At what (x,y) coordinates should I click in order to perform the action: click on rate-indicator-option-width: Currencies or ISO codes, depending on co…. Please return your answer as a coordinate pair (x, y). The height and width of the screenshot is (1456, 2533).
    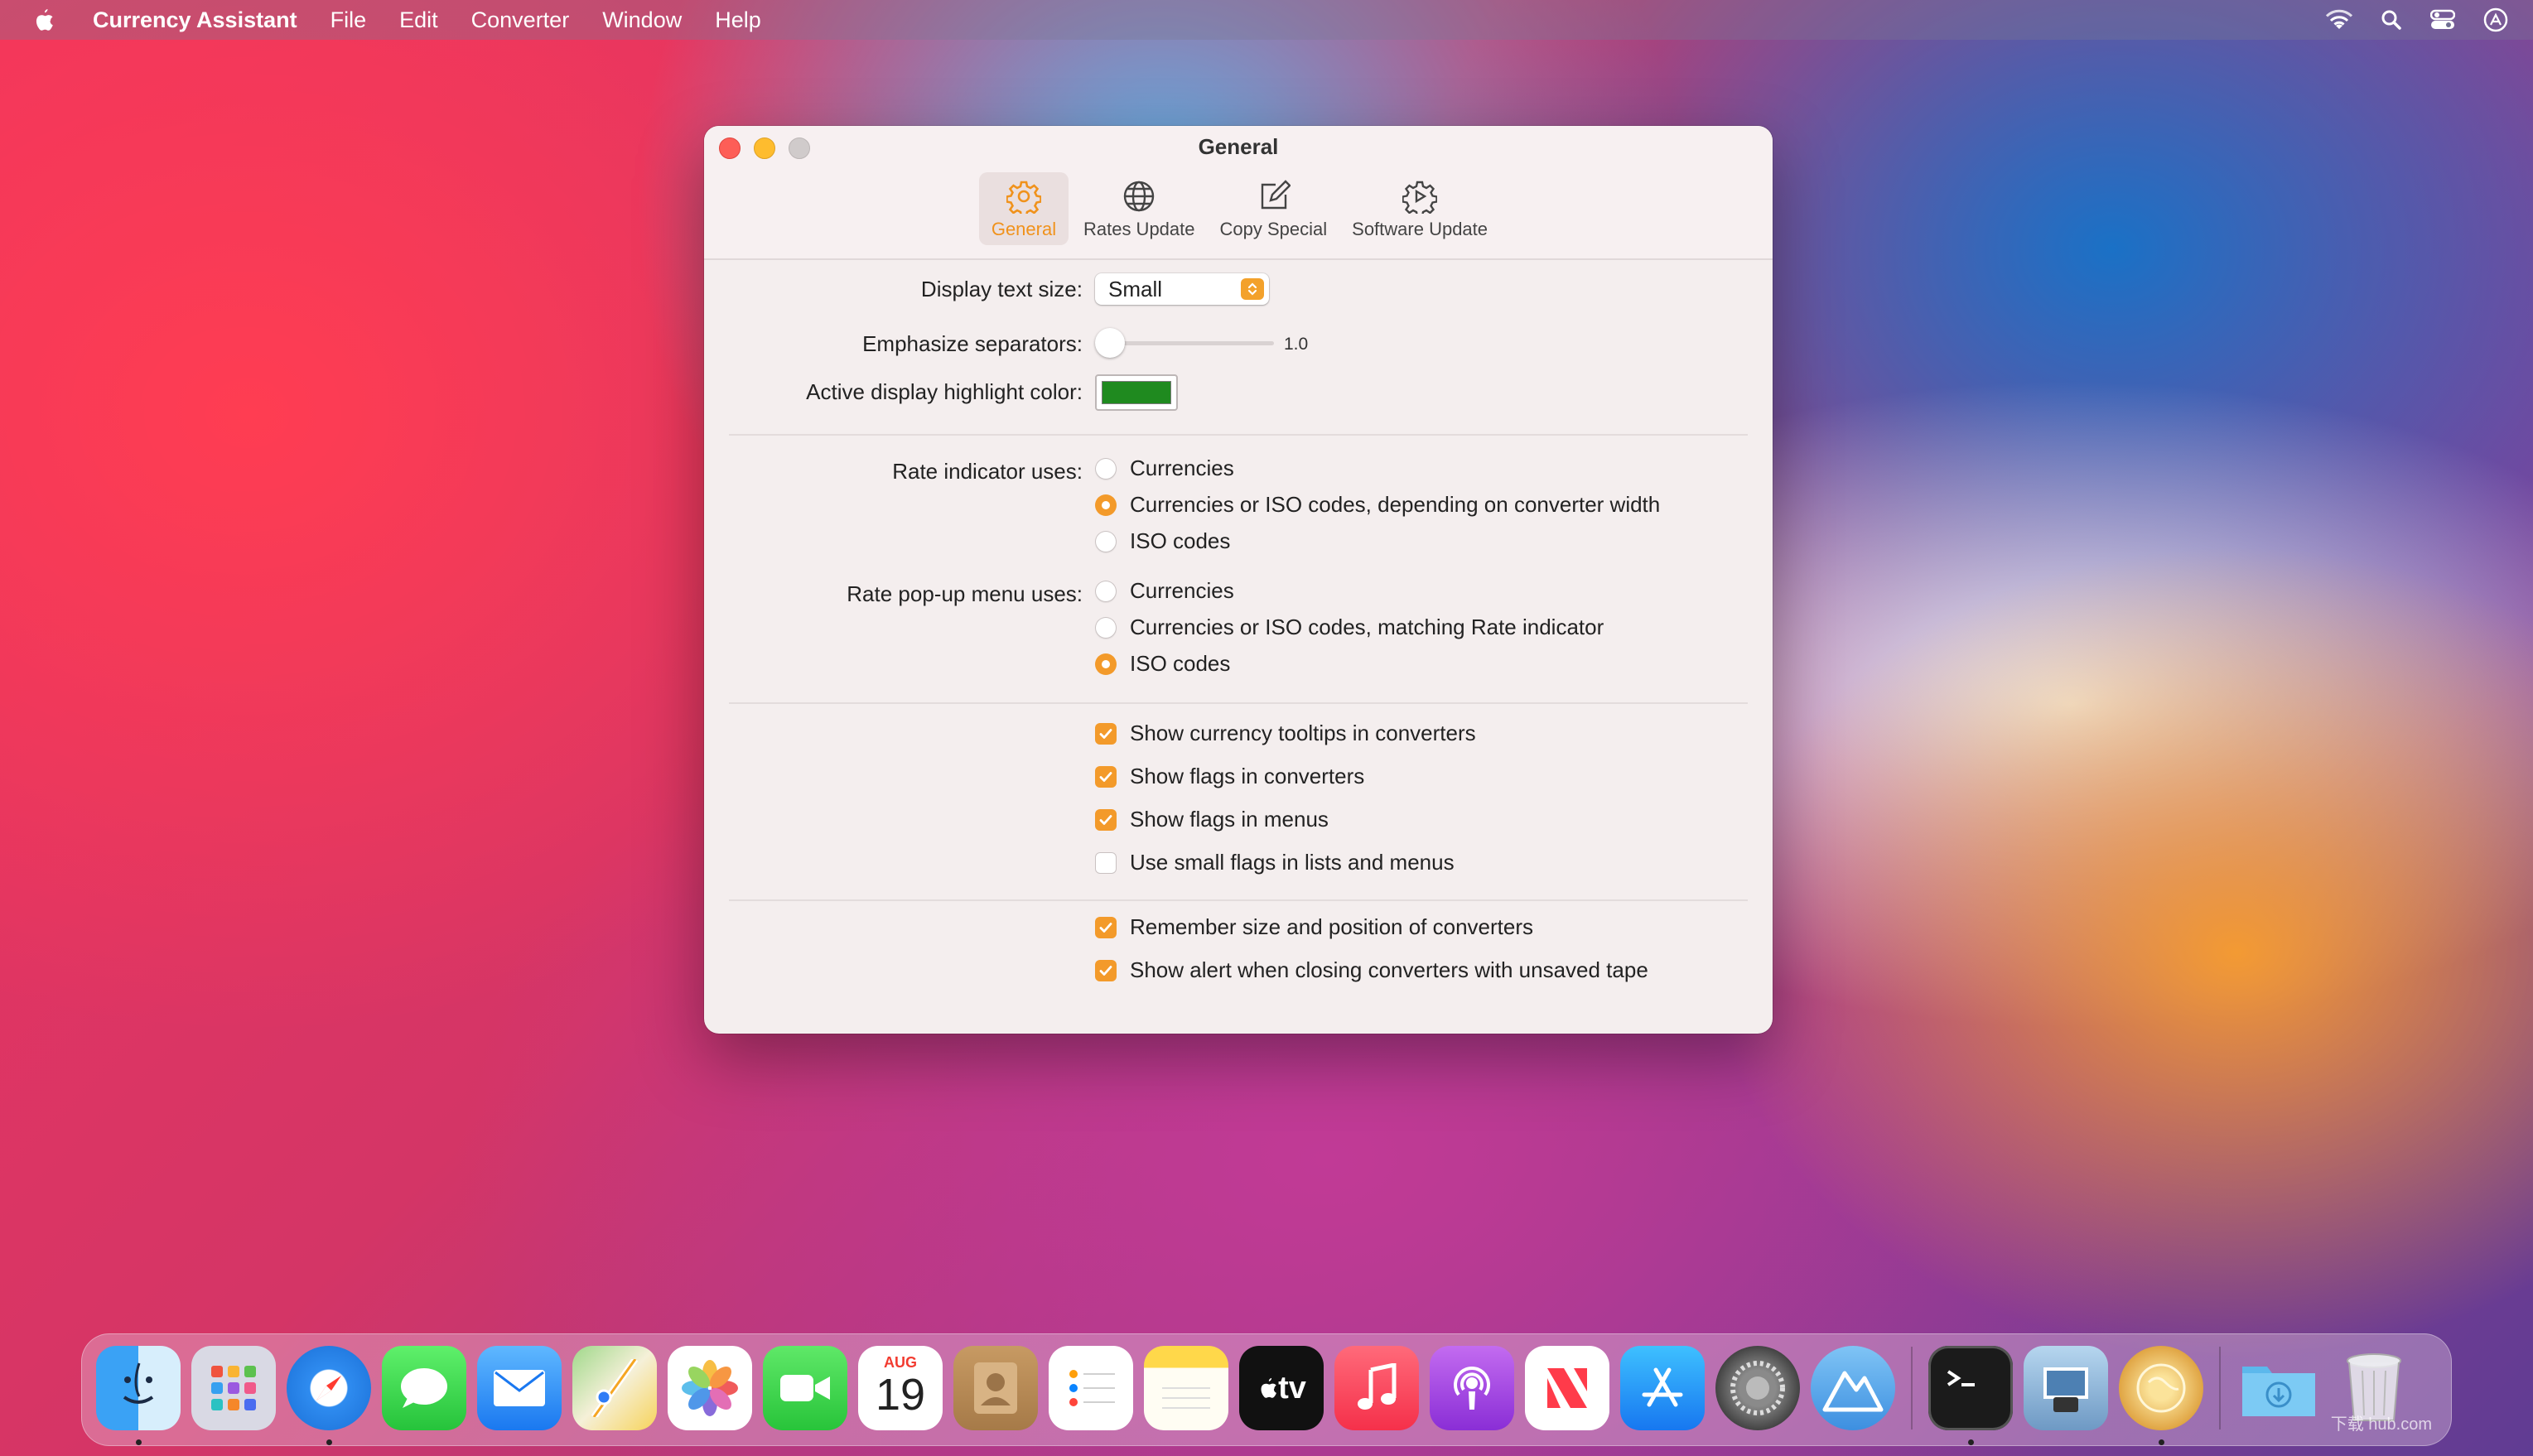
    Looking at the image, I should click on (1377, 505).